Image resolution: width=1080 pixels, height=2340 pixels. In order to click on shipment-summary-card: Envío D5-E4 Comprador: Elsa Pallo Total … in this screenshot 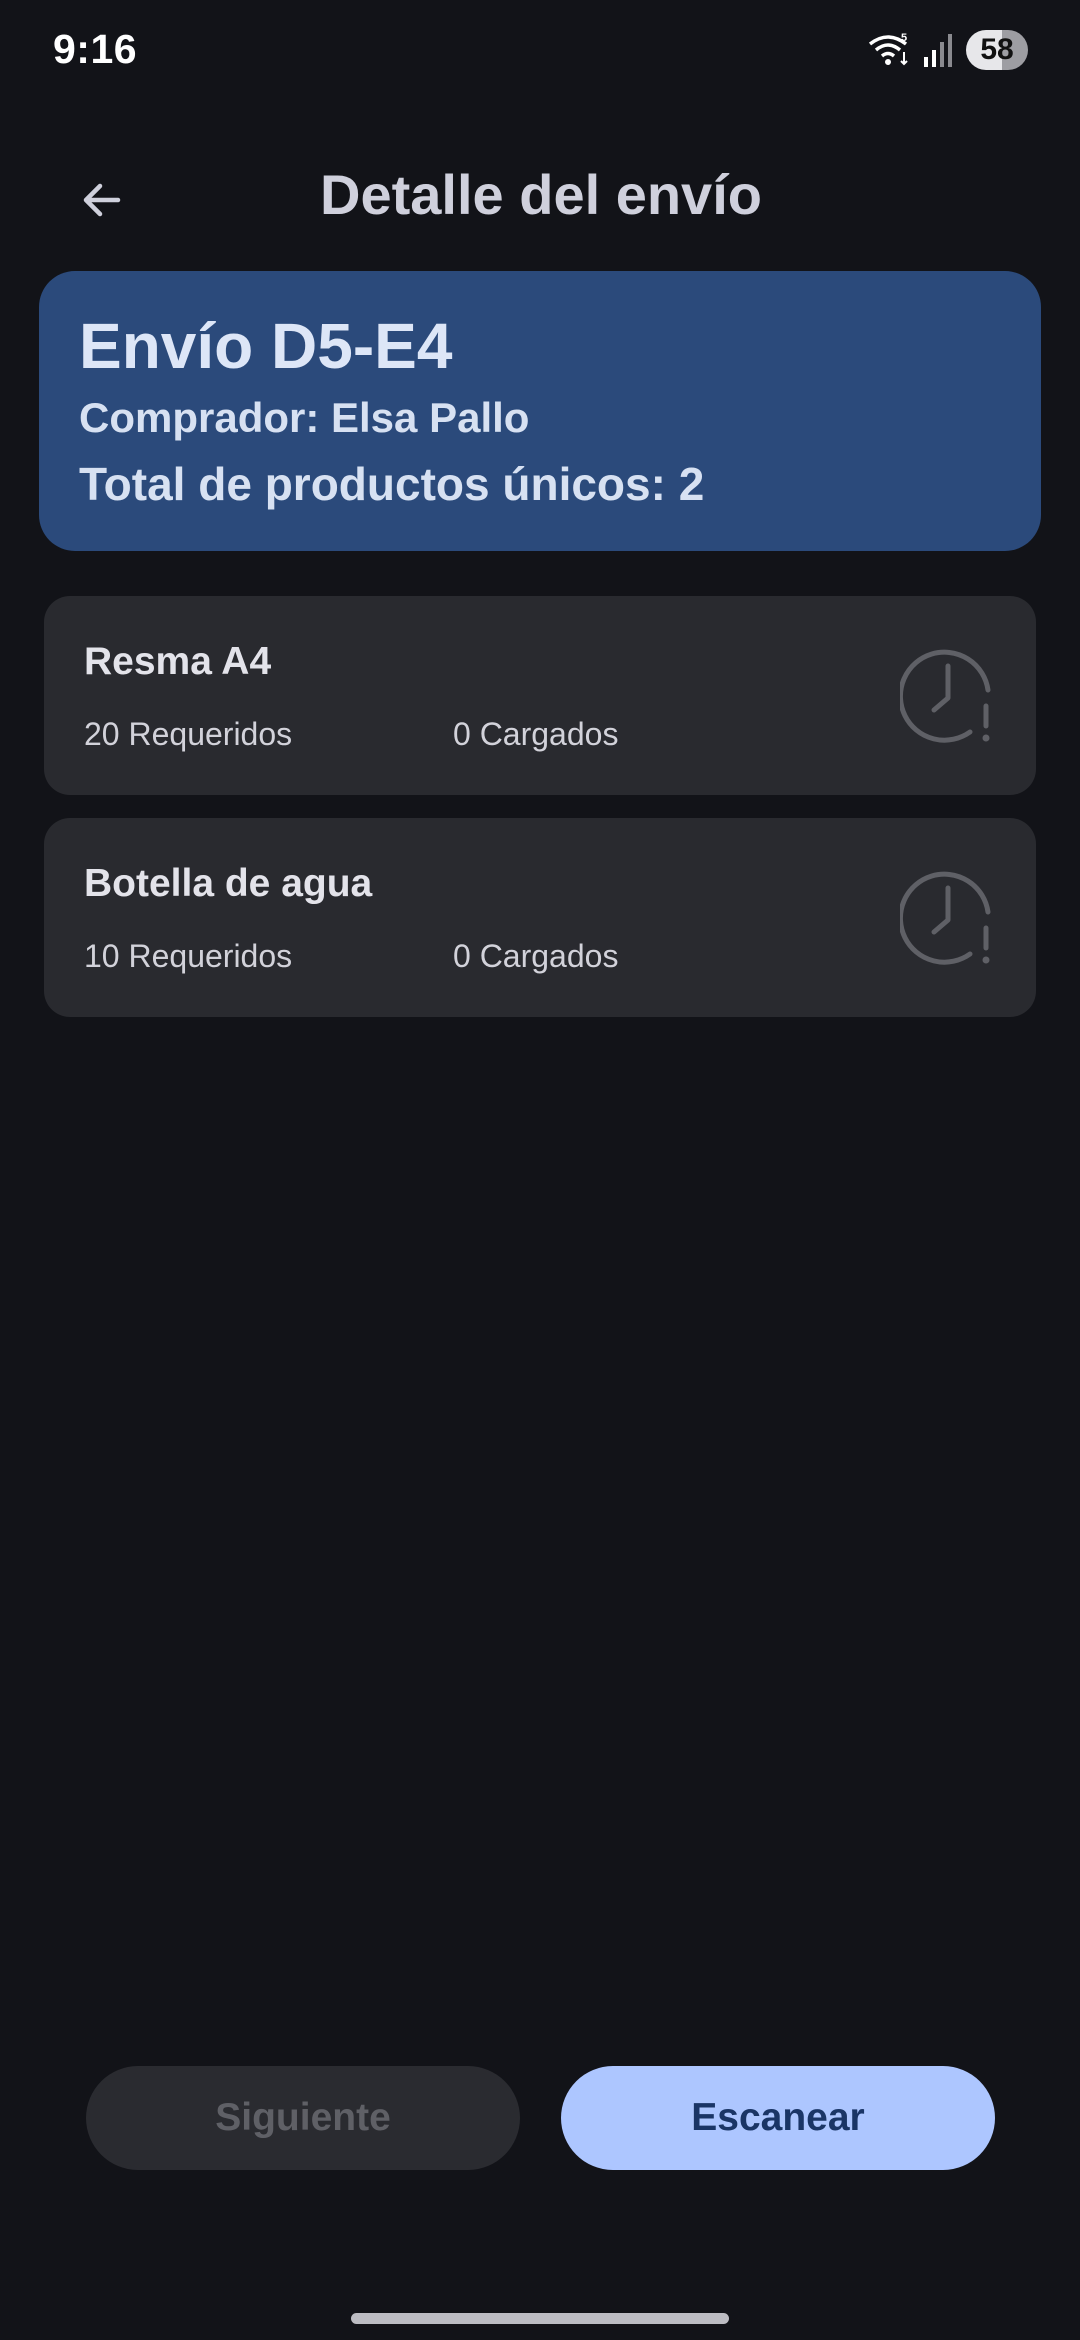, I will do `click(540, 411)`.